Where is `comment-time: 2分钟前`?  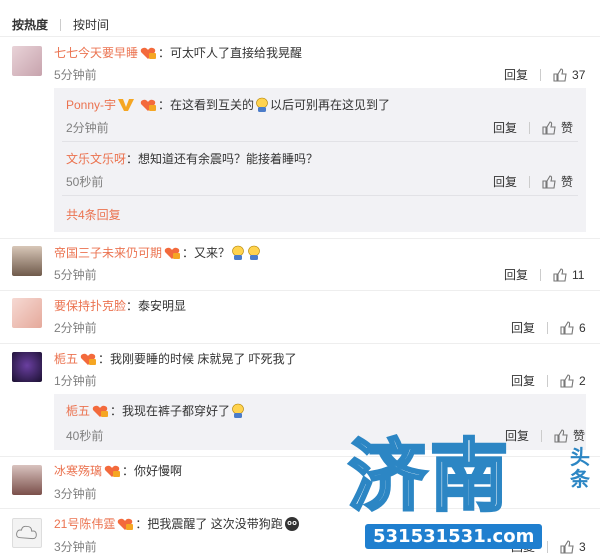 comment-time: 2分钟前 is located at coordinates (75, 328).